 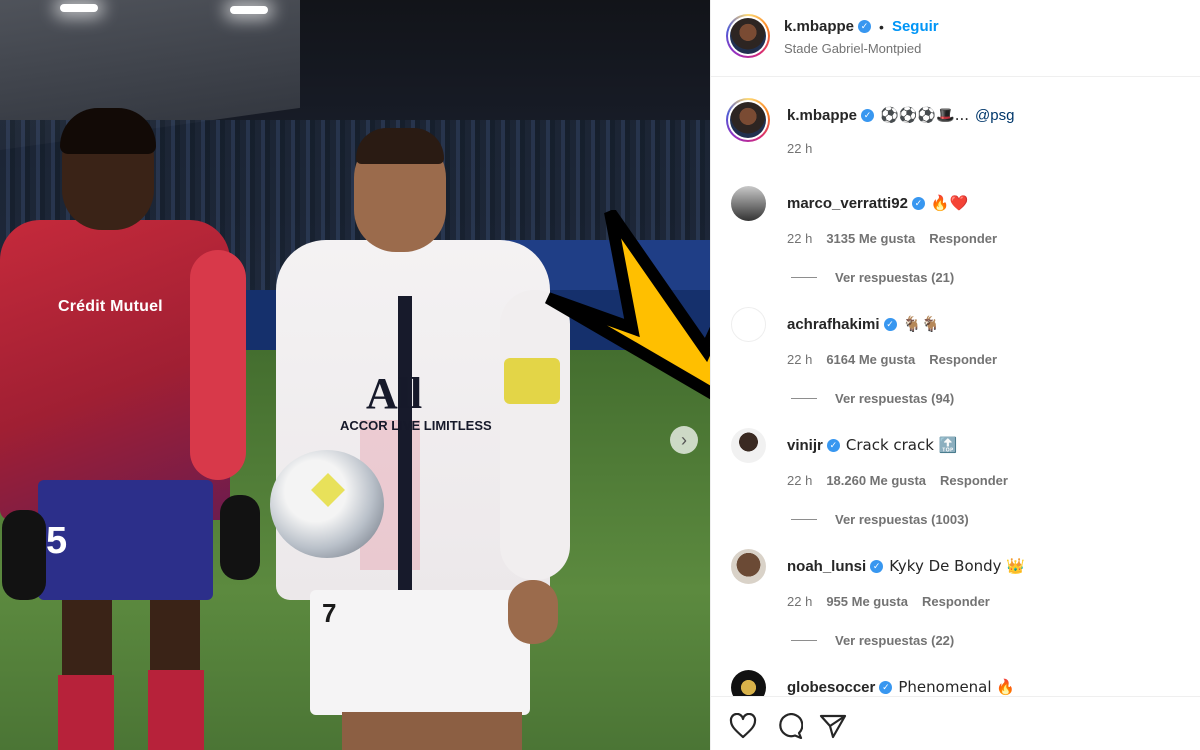 What do you see at coordinates (533, 612) in the screenshot?
I see `player-right-hand` at bounding box center [533, 612].